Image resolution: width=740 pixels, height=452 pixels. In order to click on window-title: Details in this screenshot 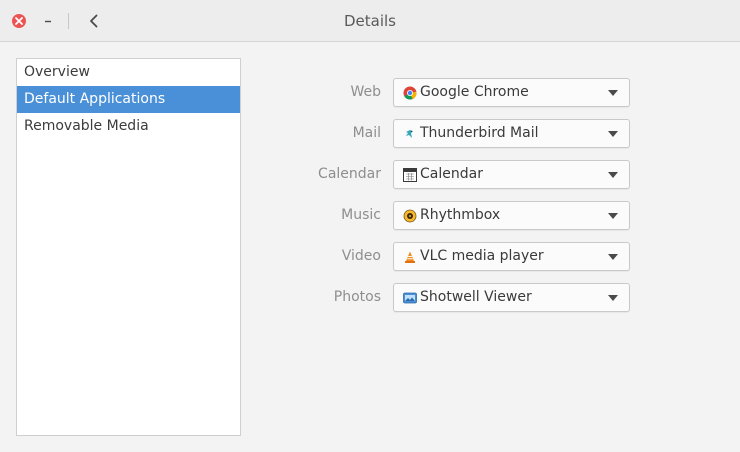, I will do `click(369, 21)`.